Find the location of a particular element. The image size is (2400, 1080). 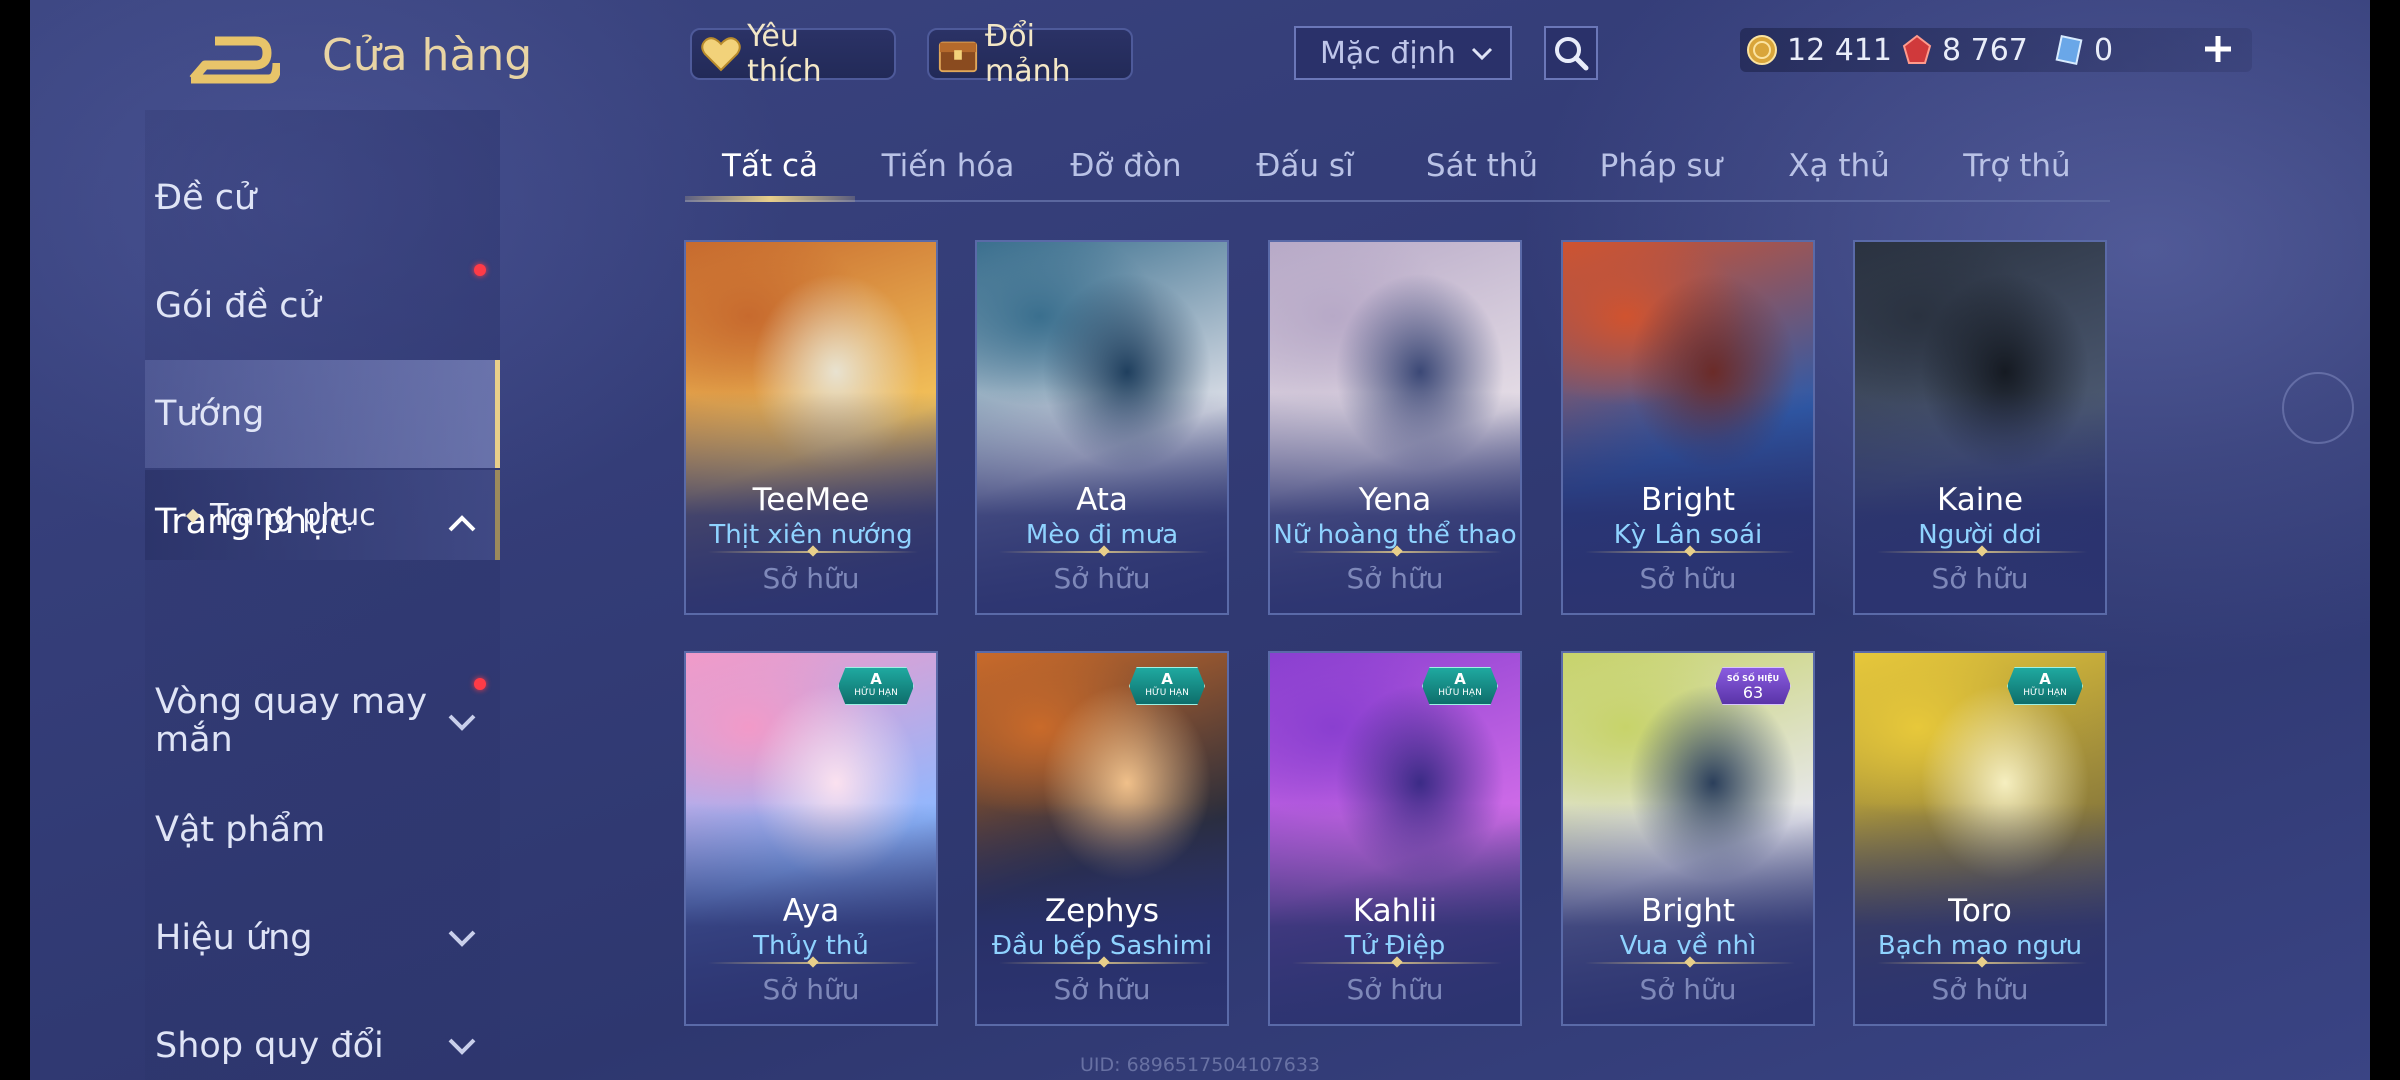

skin-card: A HỮU HẠN Toro Bạch mao ngưu Sở hữu is located at coordinates (1980, 838).